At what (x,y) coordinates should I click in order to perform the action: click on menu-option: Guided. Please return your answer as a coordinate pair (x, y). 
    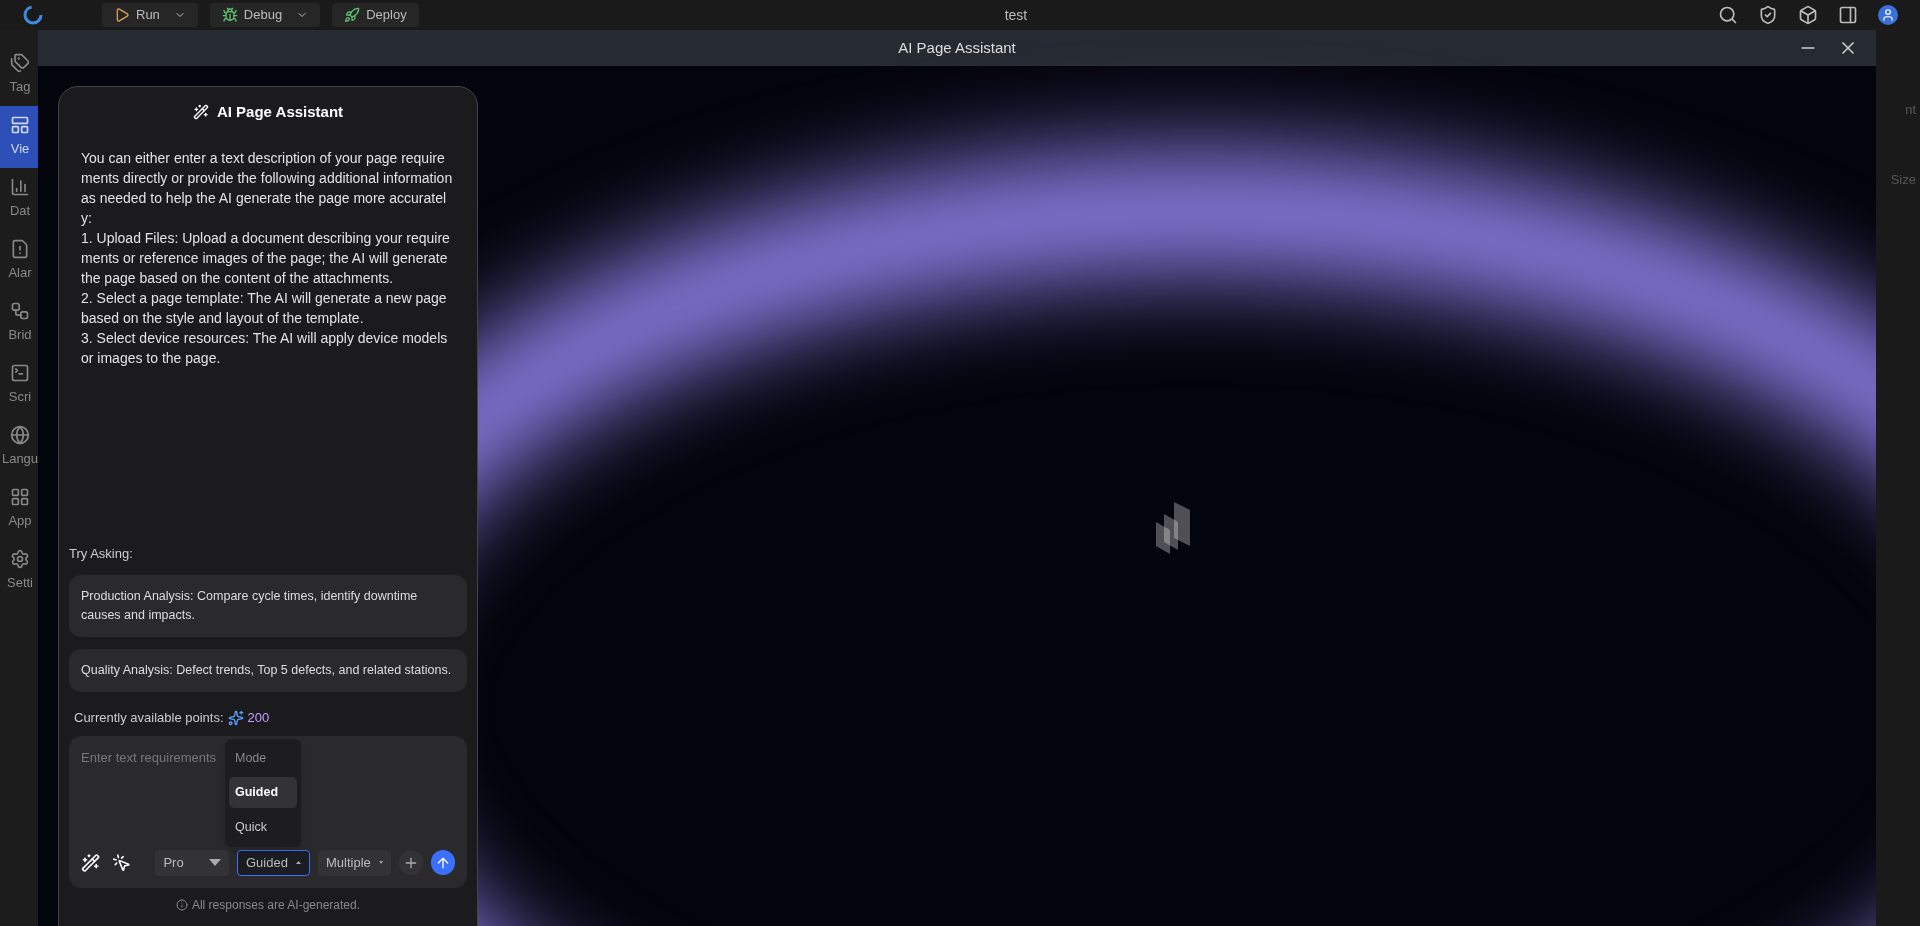
    Looking at the image, I should click on (263, 792).